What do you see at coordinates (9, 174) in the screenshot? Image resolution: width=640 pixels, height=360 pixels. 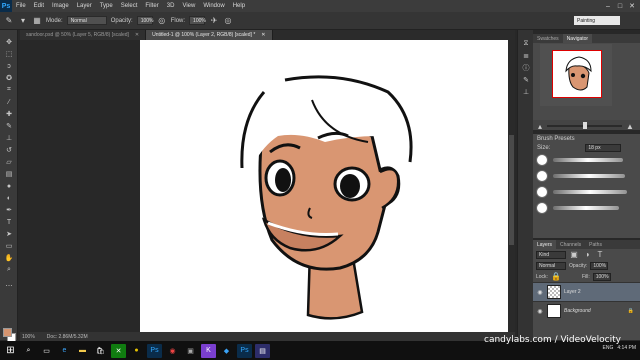 I see `gradient-tool-icon: ▤` at bounding box center [9, 174].